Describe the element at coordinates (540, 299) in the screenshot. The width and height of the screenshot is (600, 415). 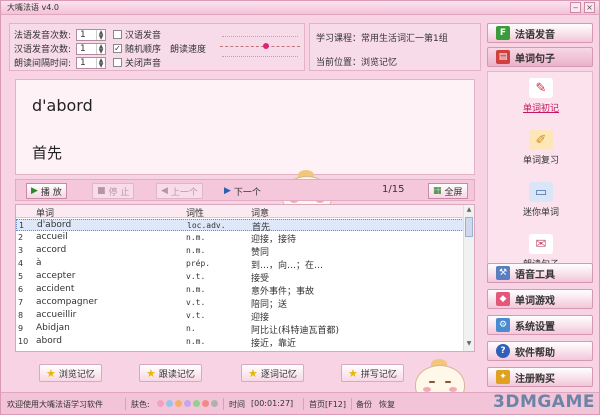
I see `sidebar-item-word-games: ◆ 单词游戏` at that location.